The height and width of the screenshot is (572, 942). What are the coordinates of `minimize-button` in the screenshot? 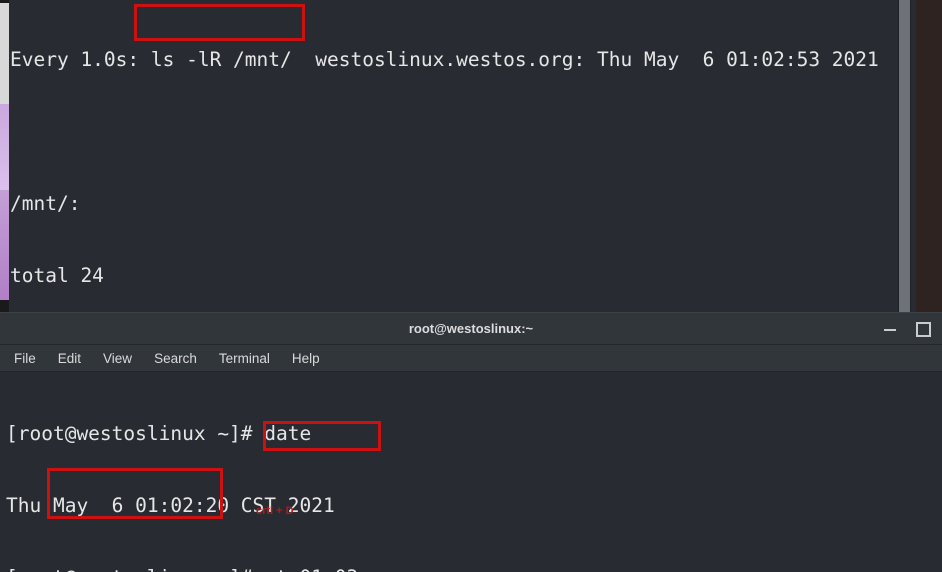 It's located at (890, 328).